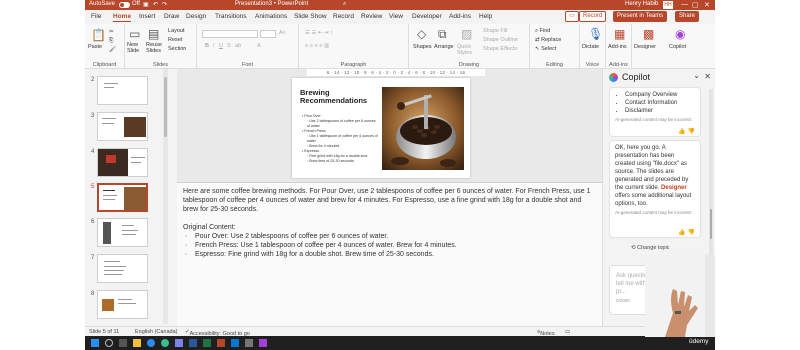  Describe the element at coordinates (317, 46) in the screenshot. I see `align-icon: ≡ ≡ ≡ ≡ ▥` at that location.